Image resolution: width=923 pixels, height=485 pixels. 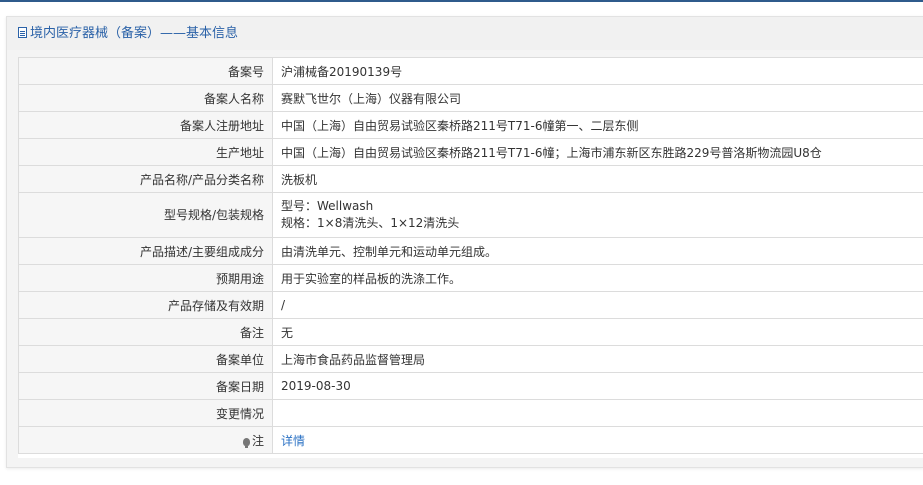 What do you see at coordinates (145, 251) in the screenshot?
I see `row-label-description: 产品描述/主要组成成分` at bounding box center [145, 251].